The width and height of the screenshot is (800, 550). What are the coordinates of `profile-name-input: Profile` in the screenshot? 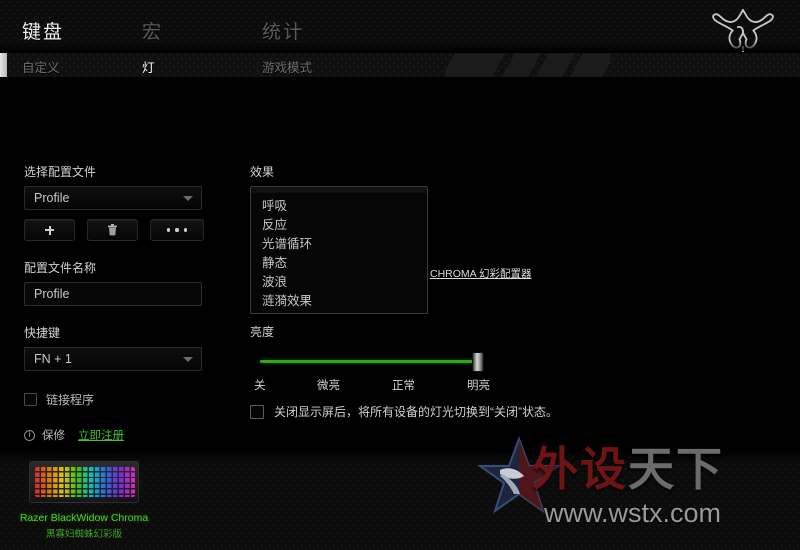 It's located at (113, 294).